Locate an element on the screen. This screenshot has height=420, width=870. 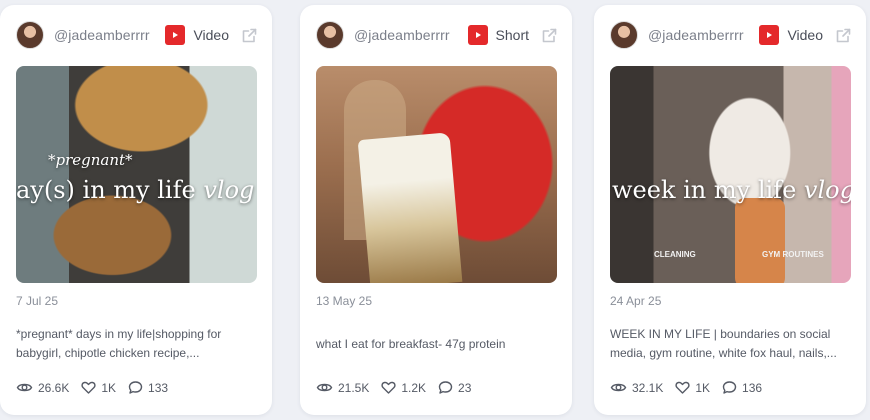
post-type-label: Short is located at coordinates (512, 35).